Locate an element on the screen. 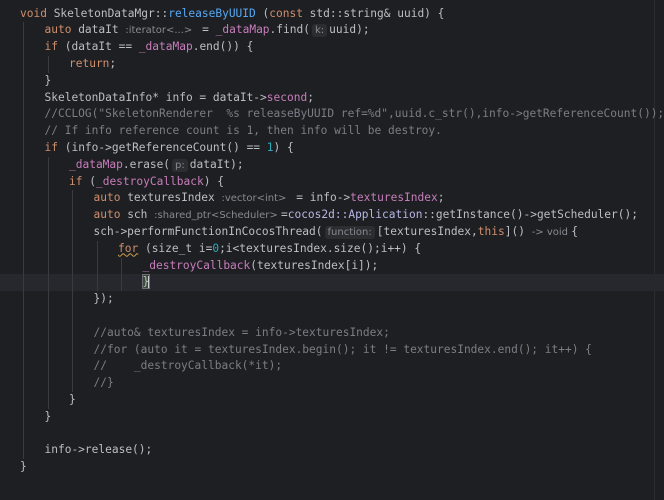 Image resolution: width=664 pixels, height=500 pixels. code-token: if is located at coordinates (79, 181).